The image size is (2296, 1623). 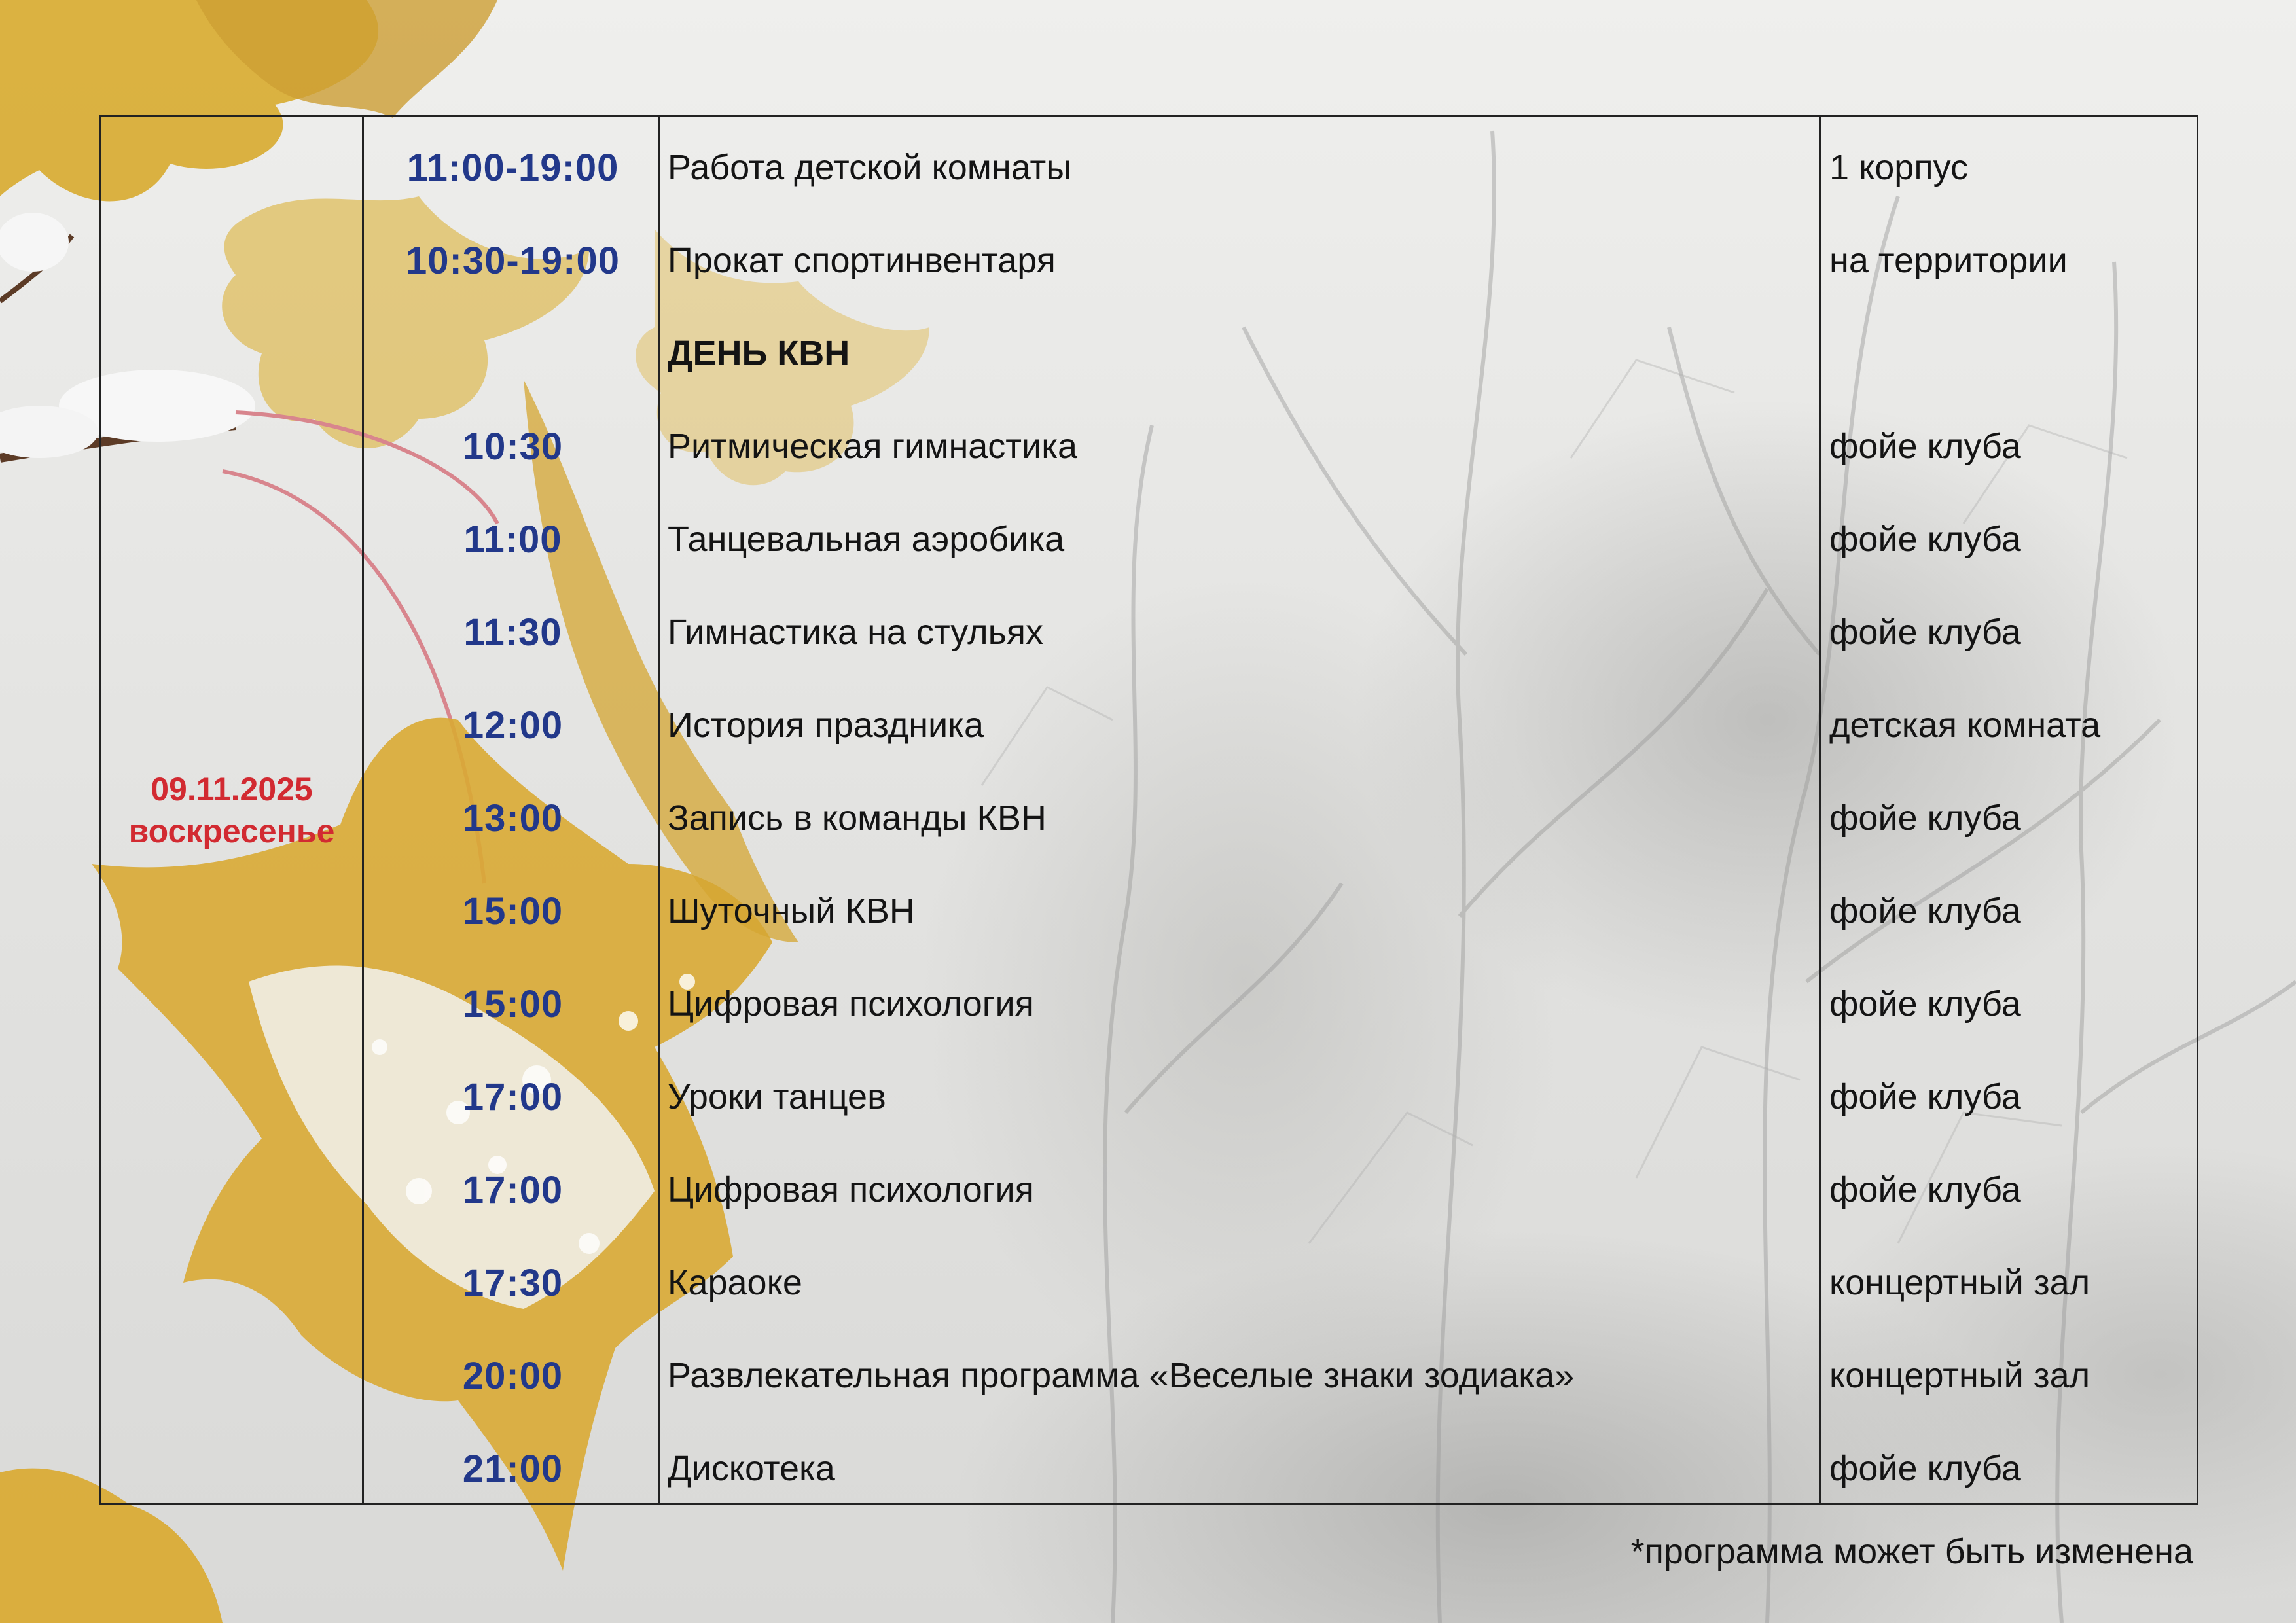 What do you see at coordinates (866, 539) in the screenshot?
I see `event-cell: Танцевальная аэробика` at bounding box center [866, 539].